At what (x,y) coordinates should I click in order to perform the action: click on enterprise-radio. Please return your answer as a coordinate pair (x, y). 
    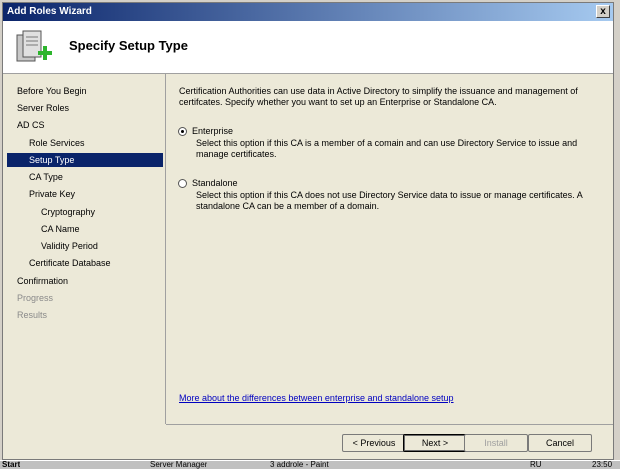
    Looking at the image, I should click on (182, 131).